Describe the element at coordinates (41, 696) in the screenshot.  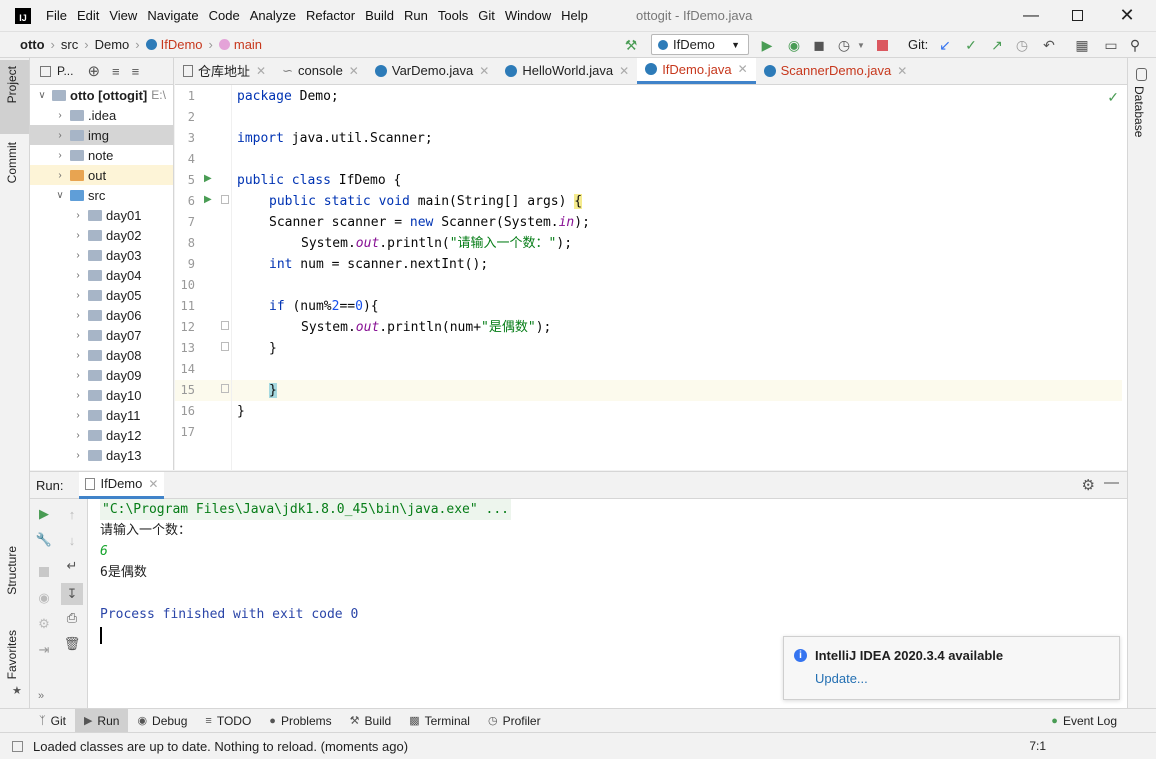
I see `more-chevron-icon: »` at that location.